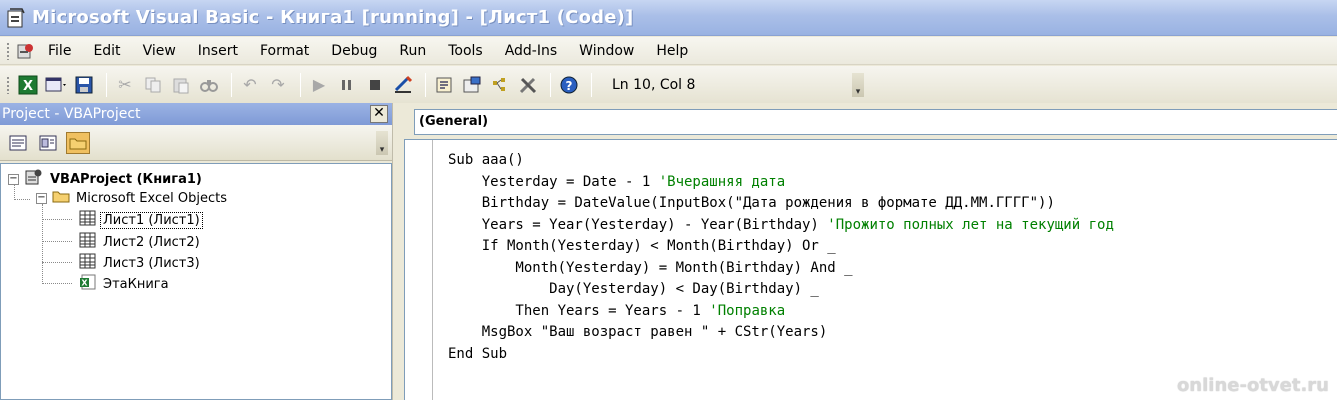 The height and width of the screenshot is (400, 1337). I want to click on tree-node-excel-objects: − Microsoft Excel Objects, so click(132, 198).